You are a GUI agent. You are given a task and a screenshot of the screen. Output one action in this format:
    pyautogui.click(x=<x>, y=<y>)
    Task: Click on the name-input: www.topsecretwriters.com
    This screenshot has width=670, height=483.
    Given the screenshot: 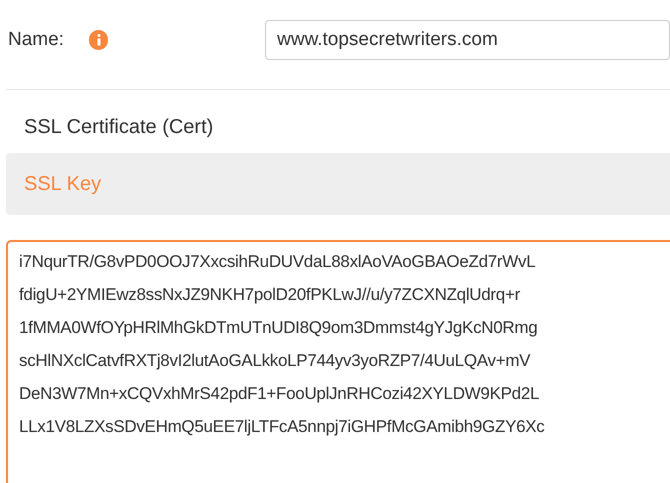 What is the action you would take?
    pyautogui.click(x=467, y=40)
    